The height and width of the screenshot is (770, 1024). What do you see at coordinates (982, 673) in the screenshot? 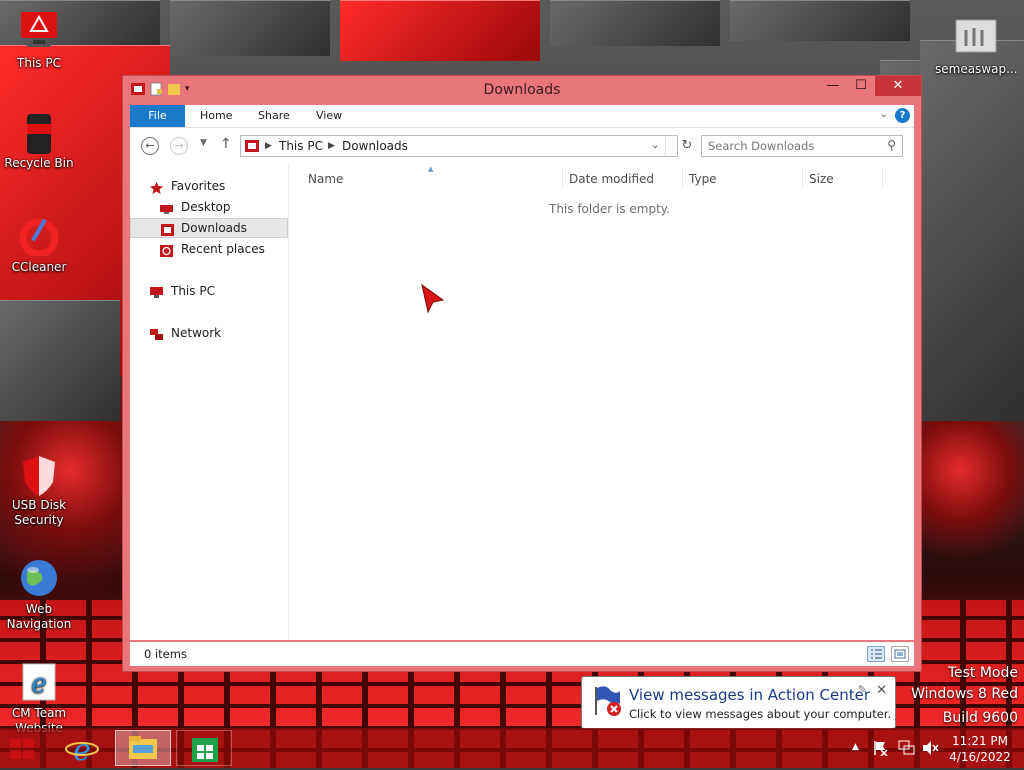
I see `watermark-line: Test Mode` at bounding box center [982, 673].